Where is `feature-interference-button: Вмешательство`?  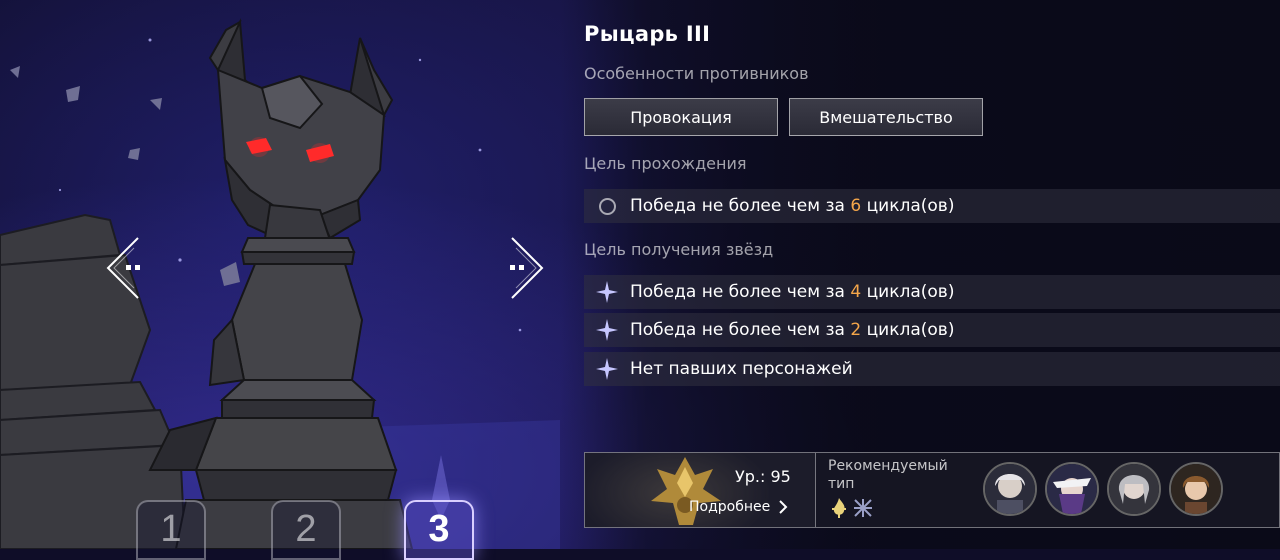 feature-interference-button: Вмешательство is located at coordinates (886, 117).